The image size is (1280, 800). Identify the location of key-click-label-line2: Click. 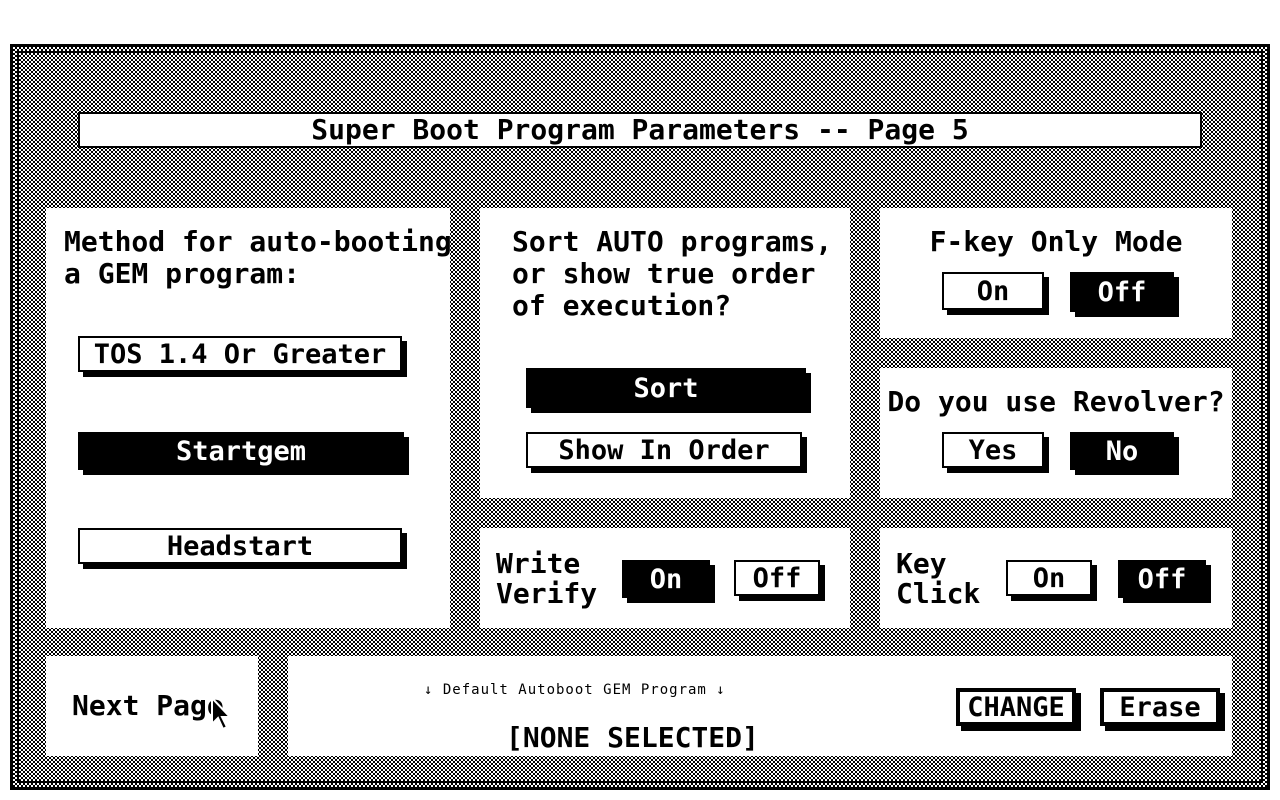
(938, 593).